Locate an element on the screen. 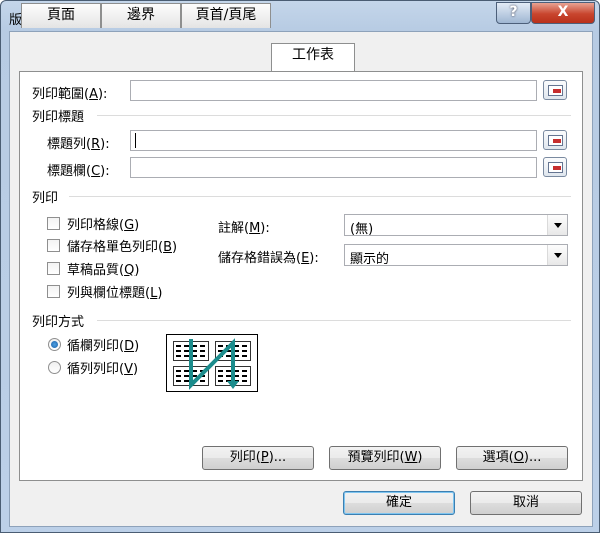 This screenshot has height=533, width=600. black-and-white-checkbox is located at coordinates (53, 245).